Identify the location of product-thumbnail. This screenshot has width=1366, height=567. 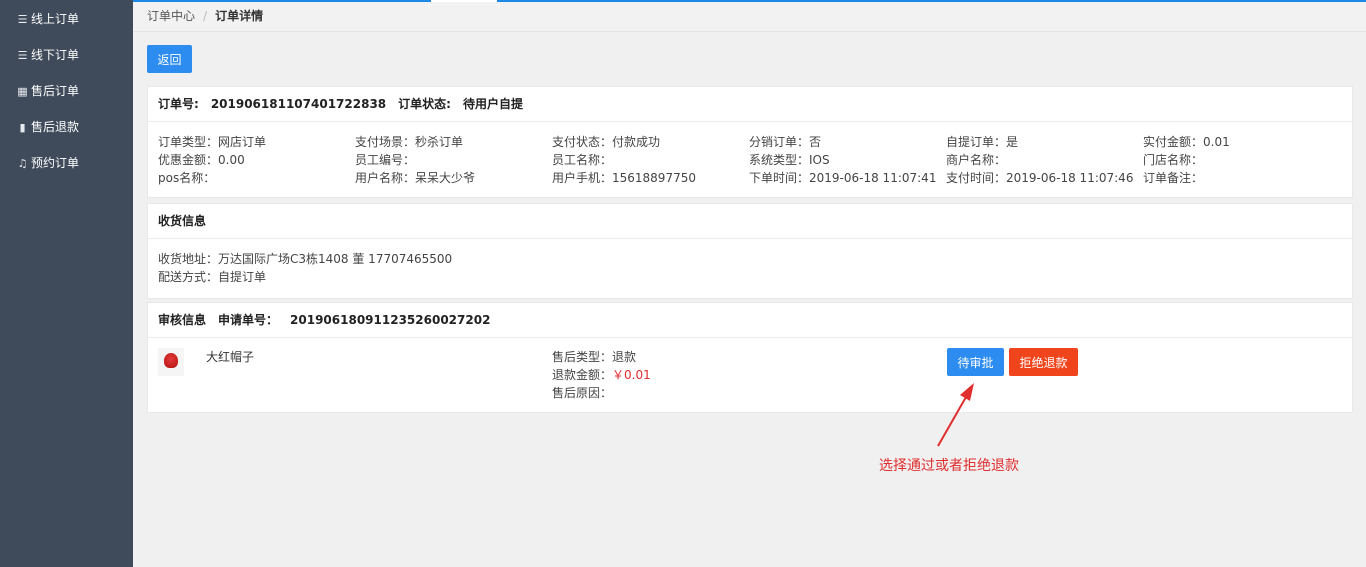
(171, 362).